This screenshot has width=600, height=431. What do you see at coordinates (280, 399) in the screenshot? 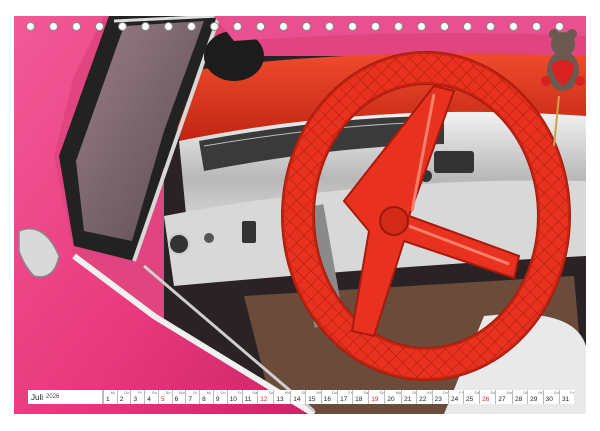
I see `day-number: 13` at bounding box center [280, 399].